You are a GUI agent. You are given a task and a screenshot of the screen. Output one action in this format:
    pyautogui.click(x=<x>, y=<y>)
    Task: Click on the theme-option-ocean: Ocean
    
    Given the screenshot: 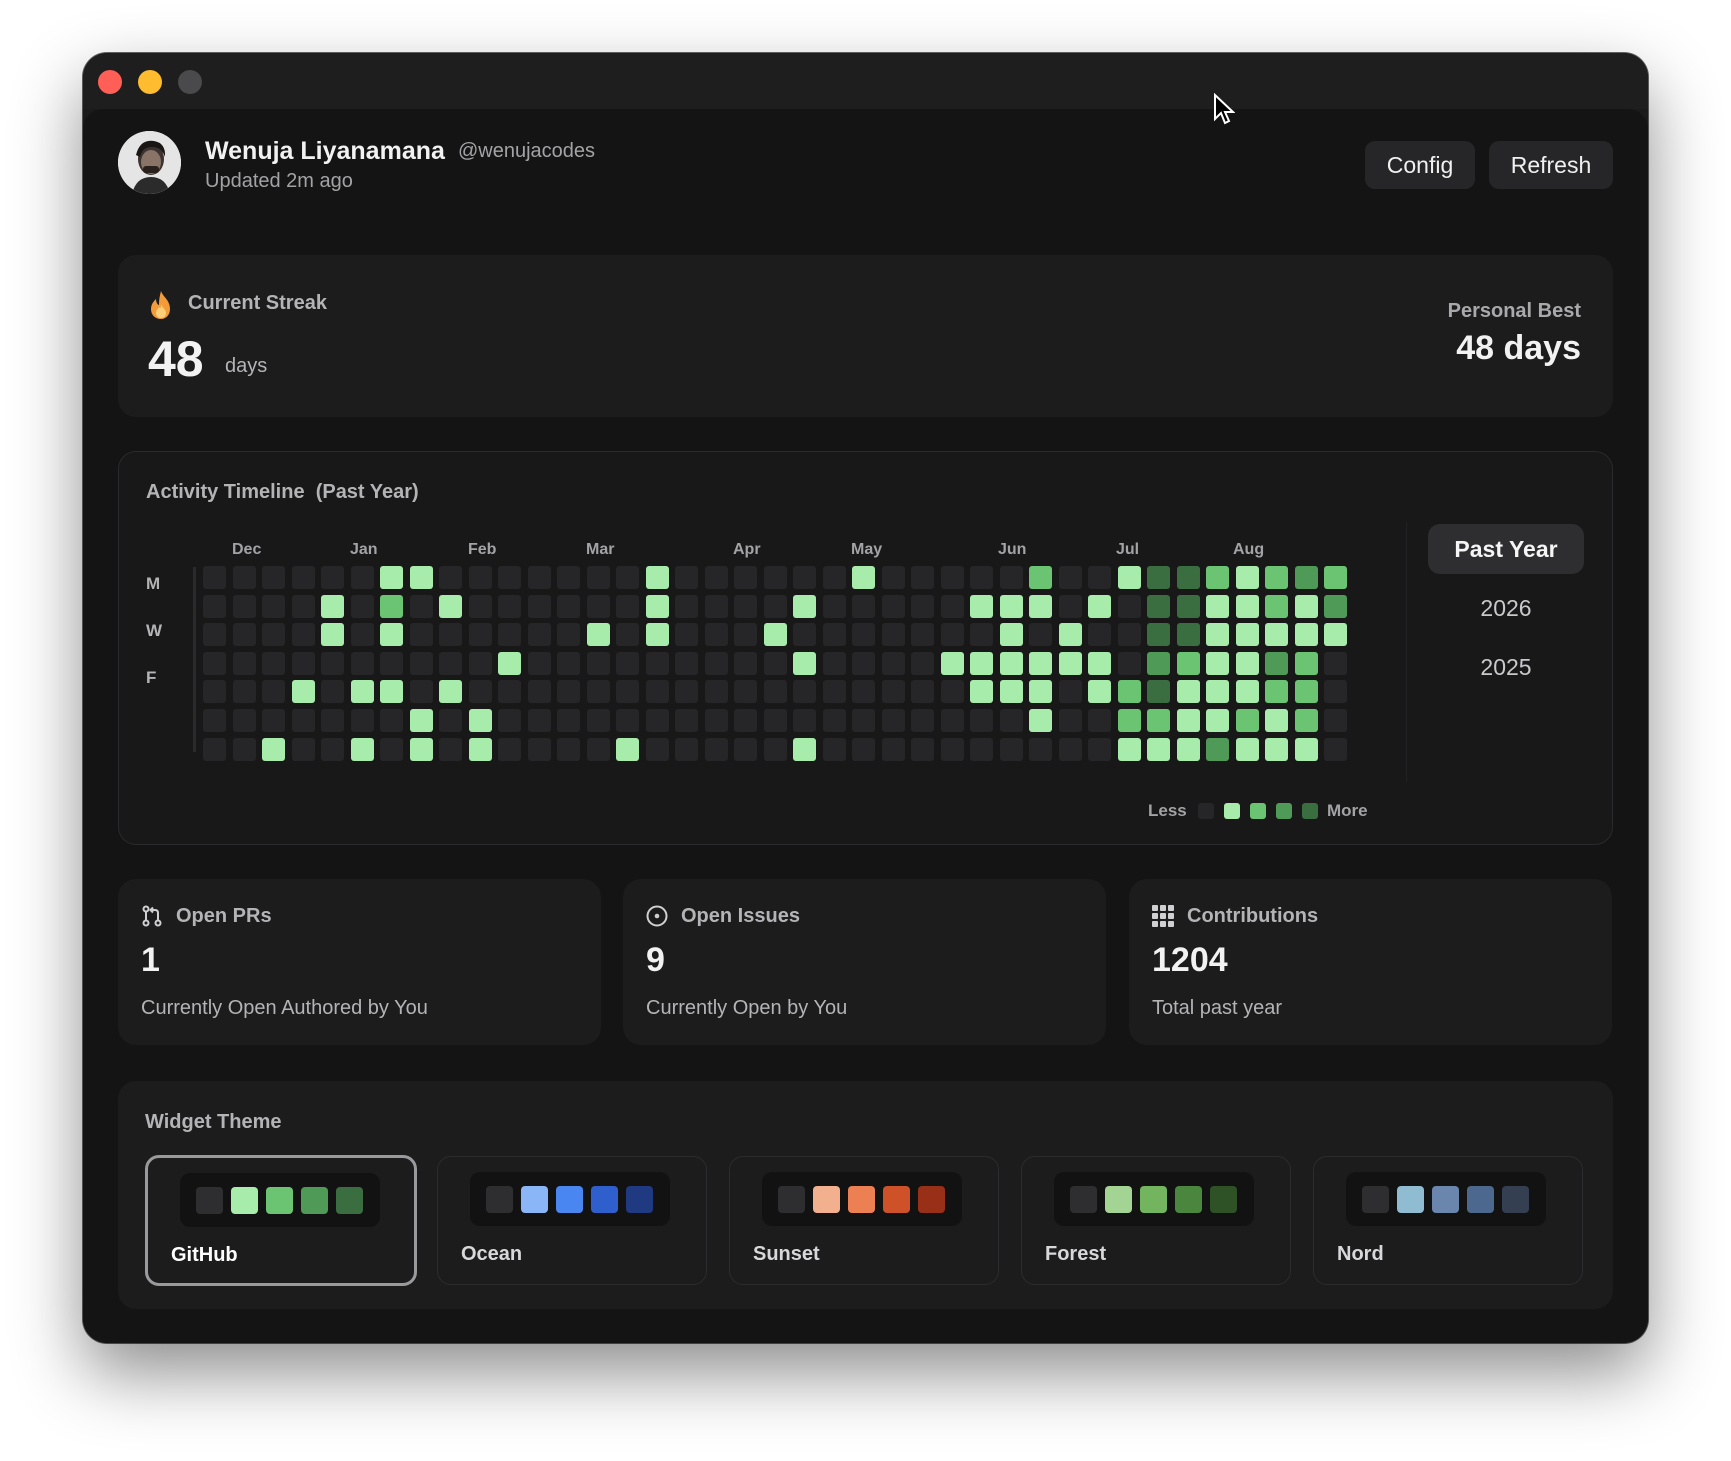 What is the action you would take?
    pyautogui.click(x=572, y=1220)
    